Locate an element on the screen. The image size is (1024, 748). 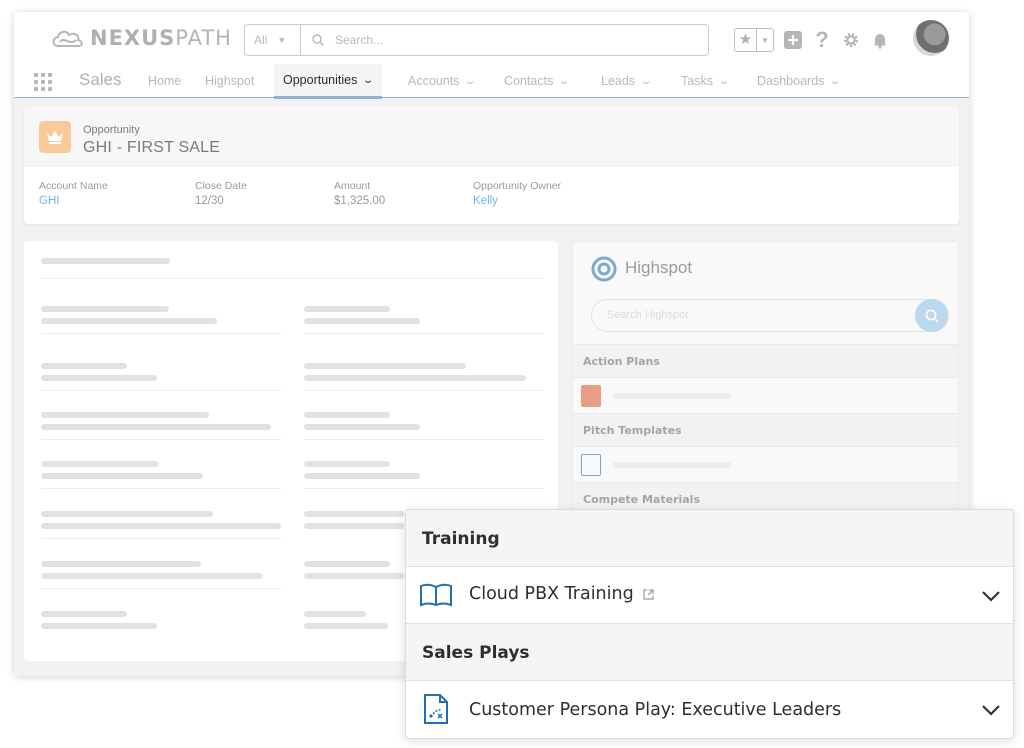
brand-logo: NEXUSPATH is located at coordinates (141, 38).